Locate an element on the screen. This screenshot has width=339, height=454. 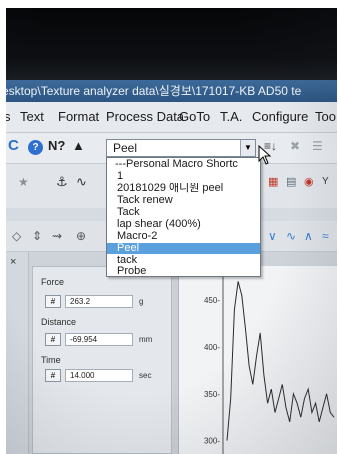
menu-item-s: s is located at coordinates (8, 116).